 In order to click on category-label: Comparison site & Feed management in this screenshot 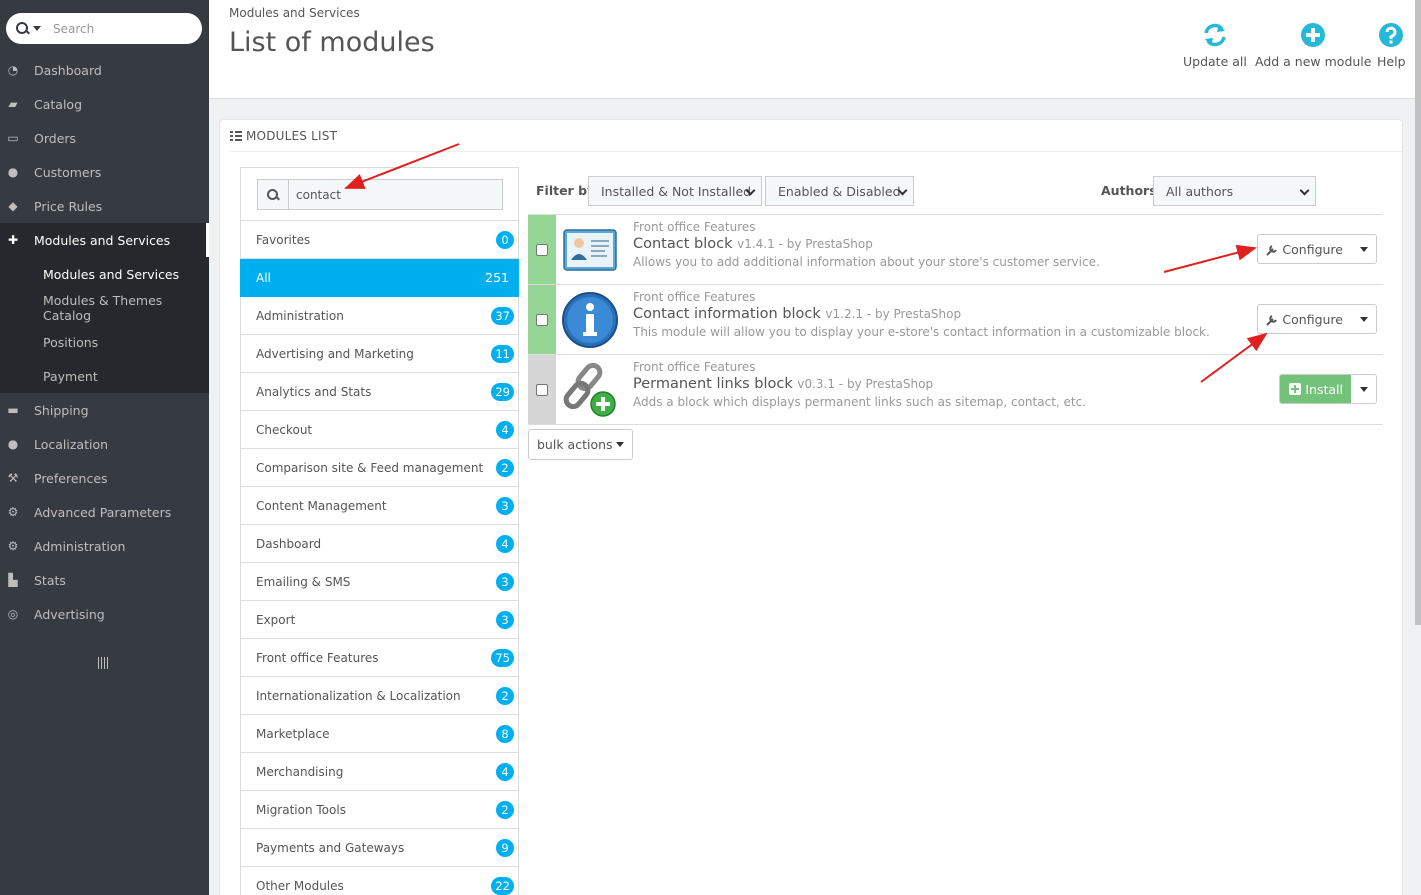, I will do `click(370, 467)`.